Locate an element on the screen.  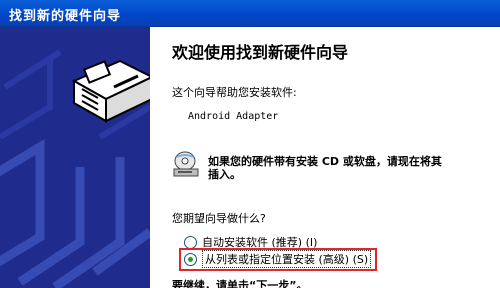
question-text: 您期望向导做什么? is located at coordinates (219, 218).